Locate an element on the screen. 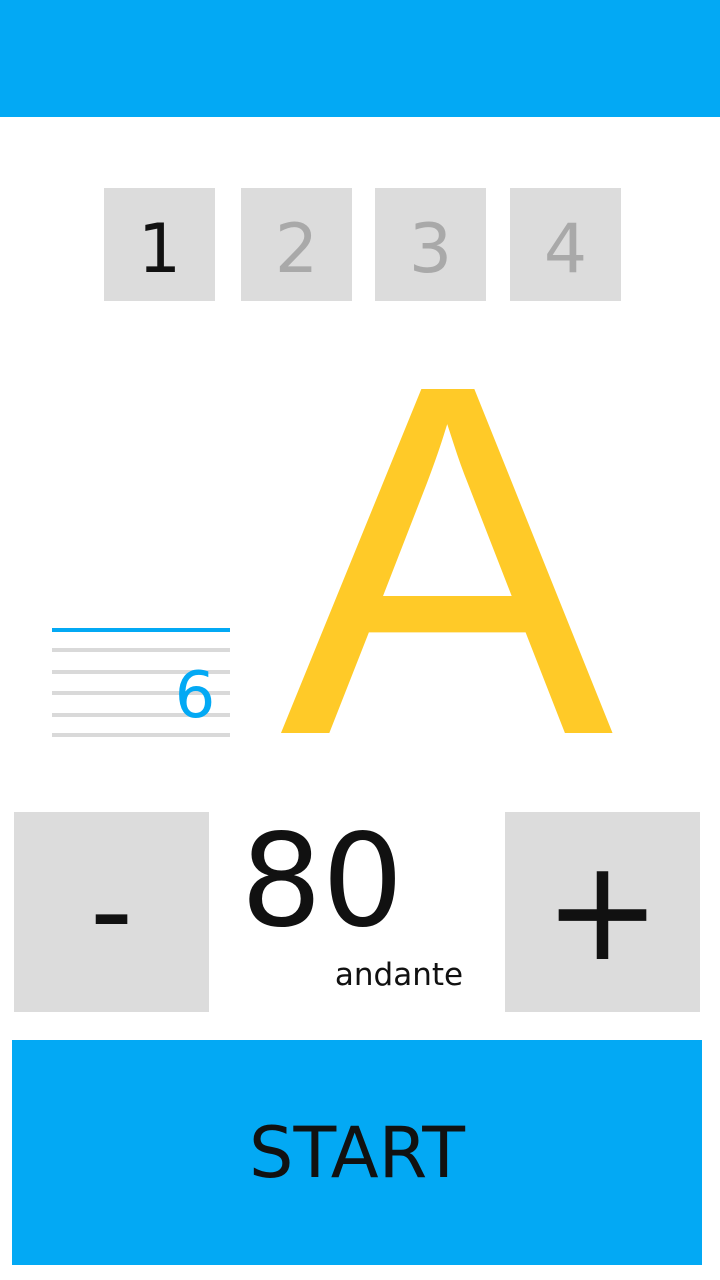 The height and width of the screenshot is (1280, 720). beat-1-button: 1 is located at coordinates (159, 244).